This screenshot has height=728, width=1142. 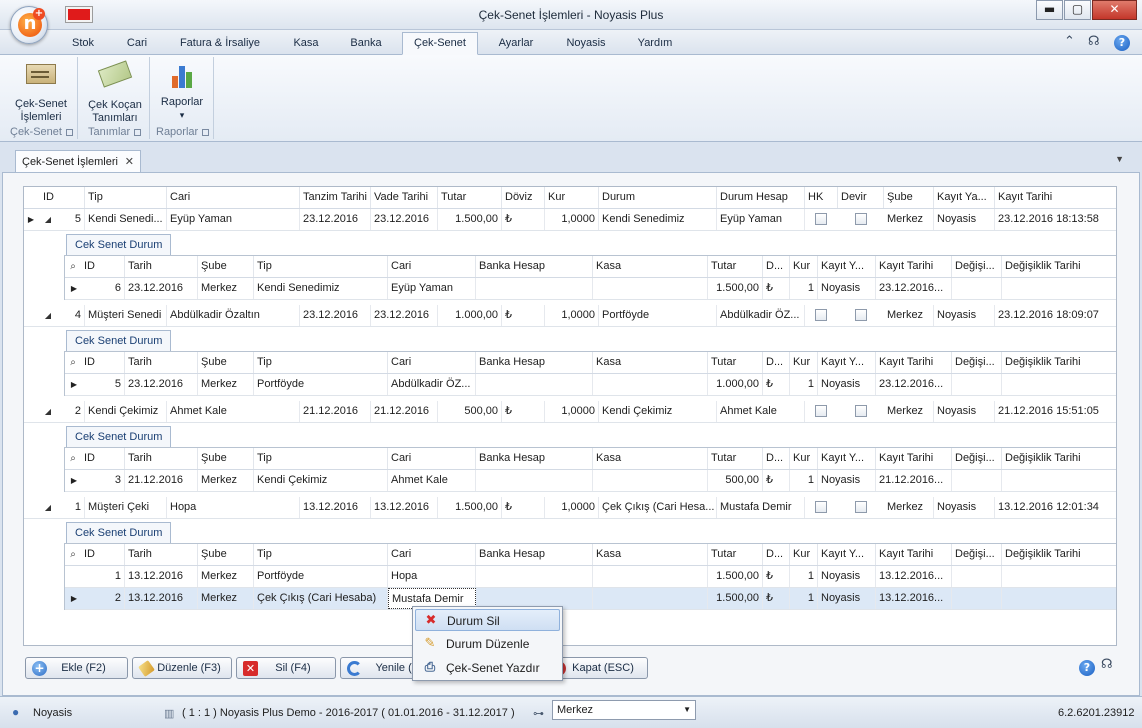 What do you see at coordinates (182, 91) in the screenshot?
I see `raporlar-button: Raporlar ▾` at bounding box center [182, 91].